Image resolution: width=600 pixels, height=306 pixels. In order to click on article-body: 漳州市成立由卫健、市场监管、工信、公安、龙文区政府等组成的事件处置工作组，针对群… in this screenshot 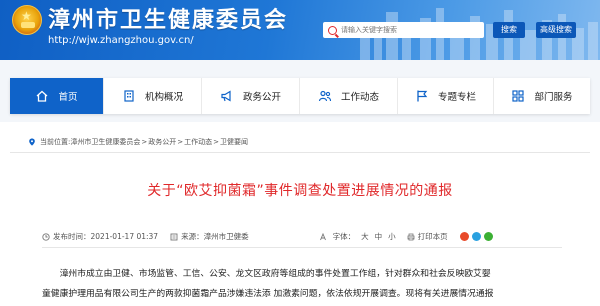, I will do `click(302, 284)`.